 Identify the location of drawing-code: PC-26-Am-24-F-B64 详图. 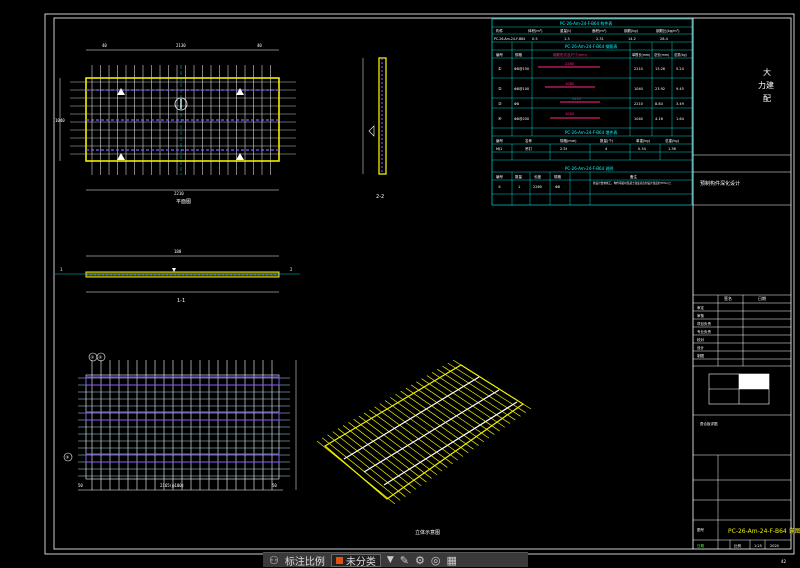
(764, 531).